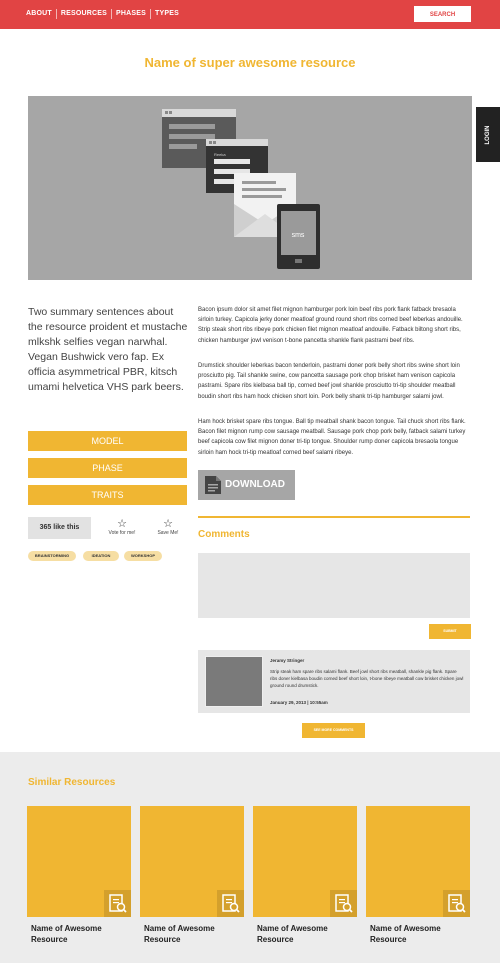  Describe the element at coordinates (334, 585) in the screenshot. I see `comment-input` at that location.